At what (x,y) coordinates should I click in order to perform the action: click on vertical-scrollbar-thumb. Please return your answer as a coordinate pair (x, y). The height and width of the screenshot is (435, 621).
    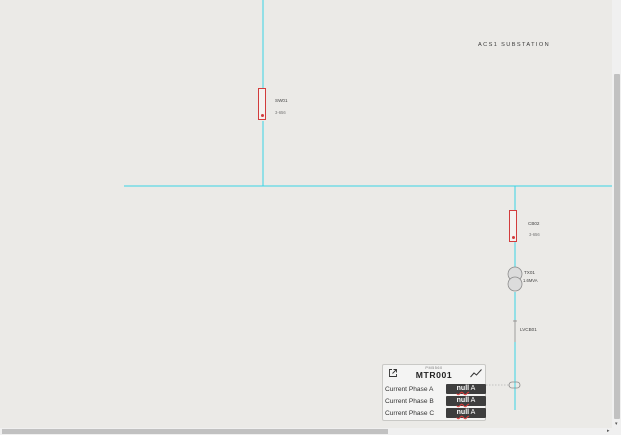
    Looking at the image, I should click on (617, 246).